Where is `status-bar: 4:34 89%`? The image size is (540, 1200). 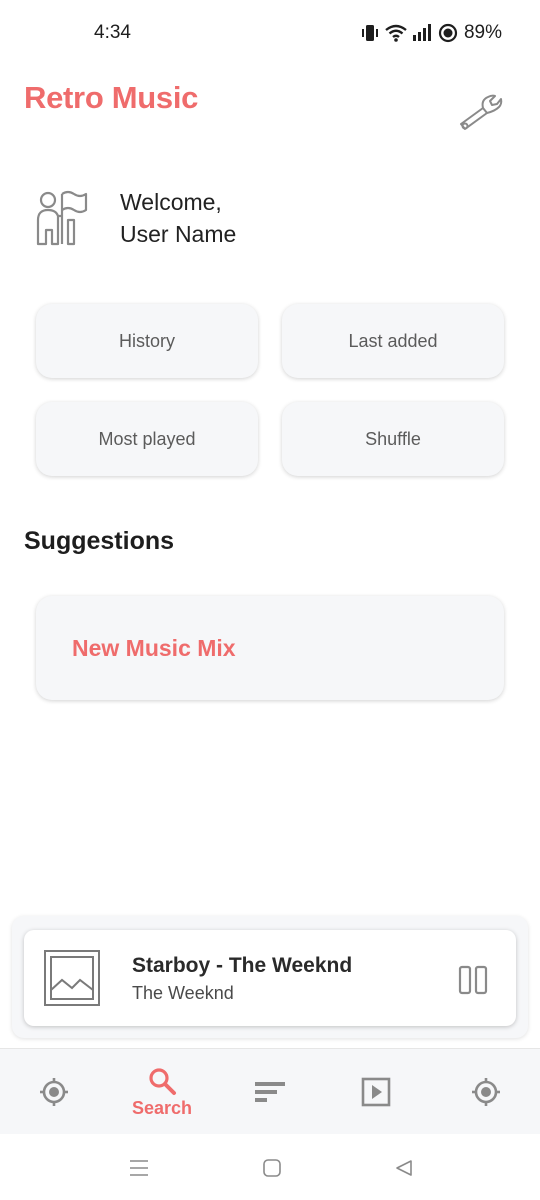 status-bar: 4:34 89% is located at coordinates (270, 33).